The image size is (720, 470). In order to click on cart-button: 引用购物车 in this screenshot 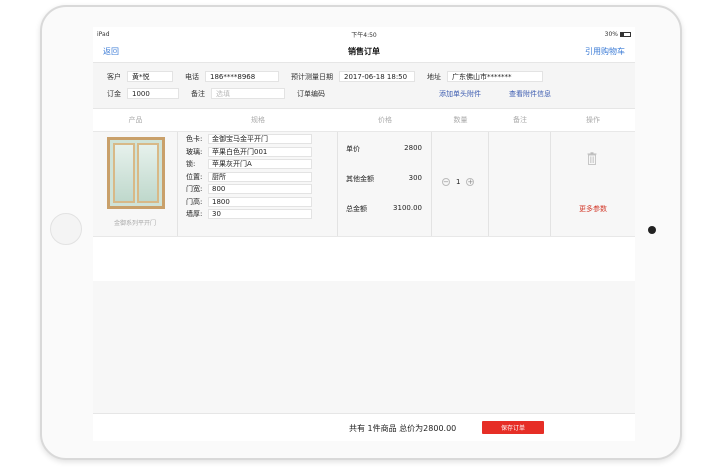, I will do `click(605, 51)`.